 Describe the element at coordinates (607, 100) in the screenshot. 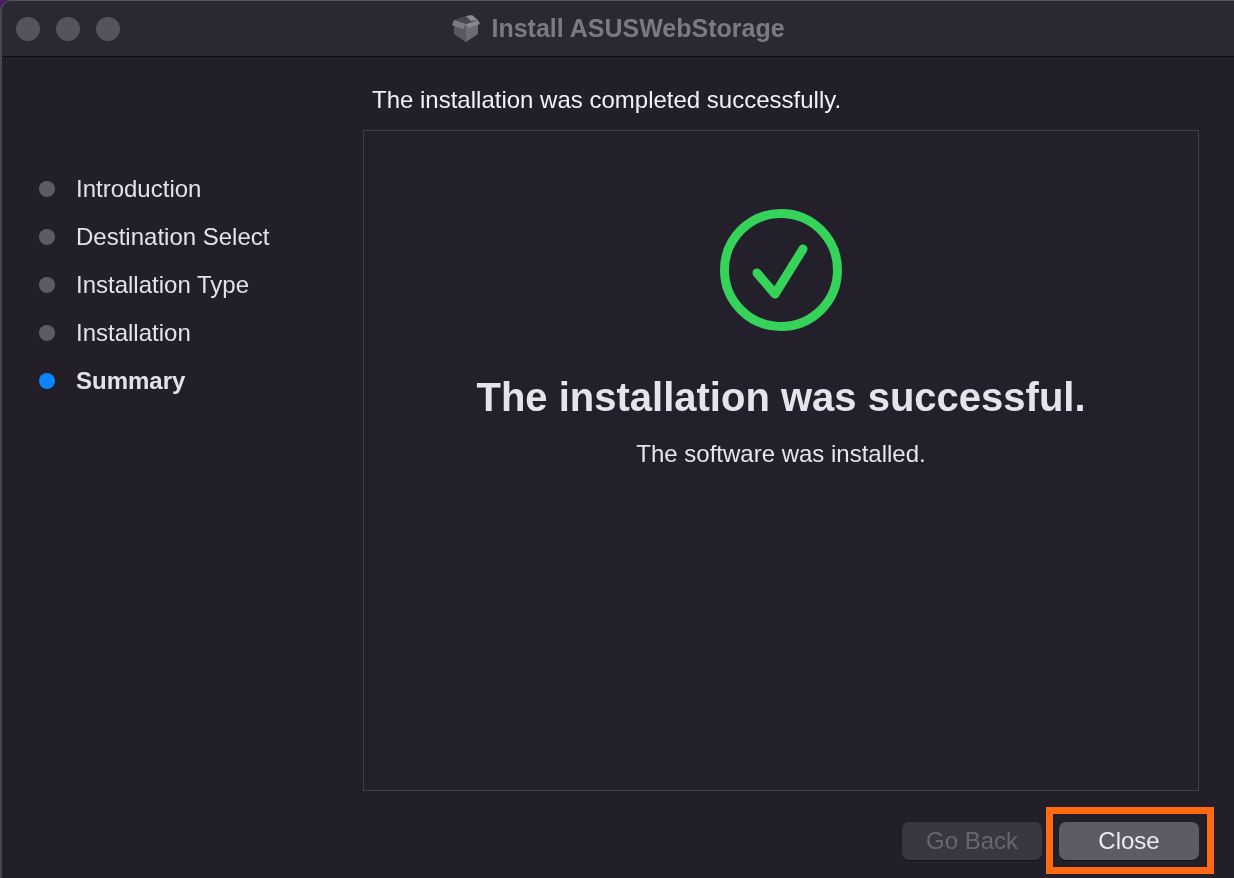

I see `header-text: The installation was completed successfully.` at that location.